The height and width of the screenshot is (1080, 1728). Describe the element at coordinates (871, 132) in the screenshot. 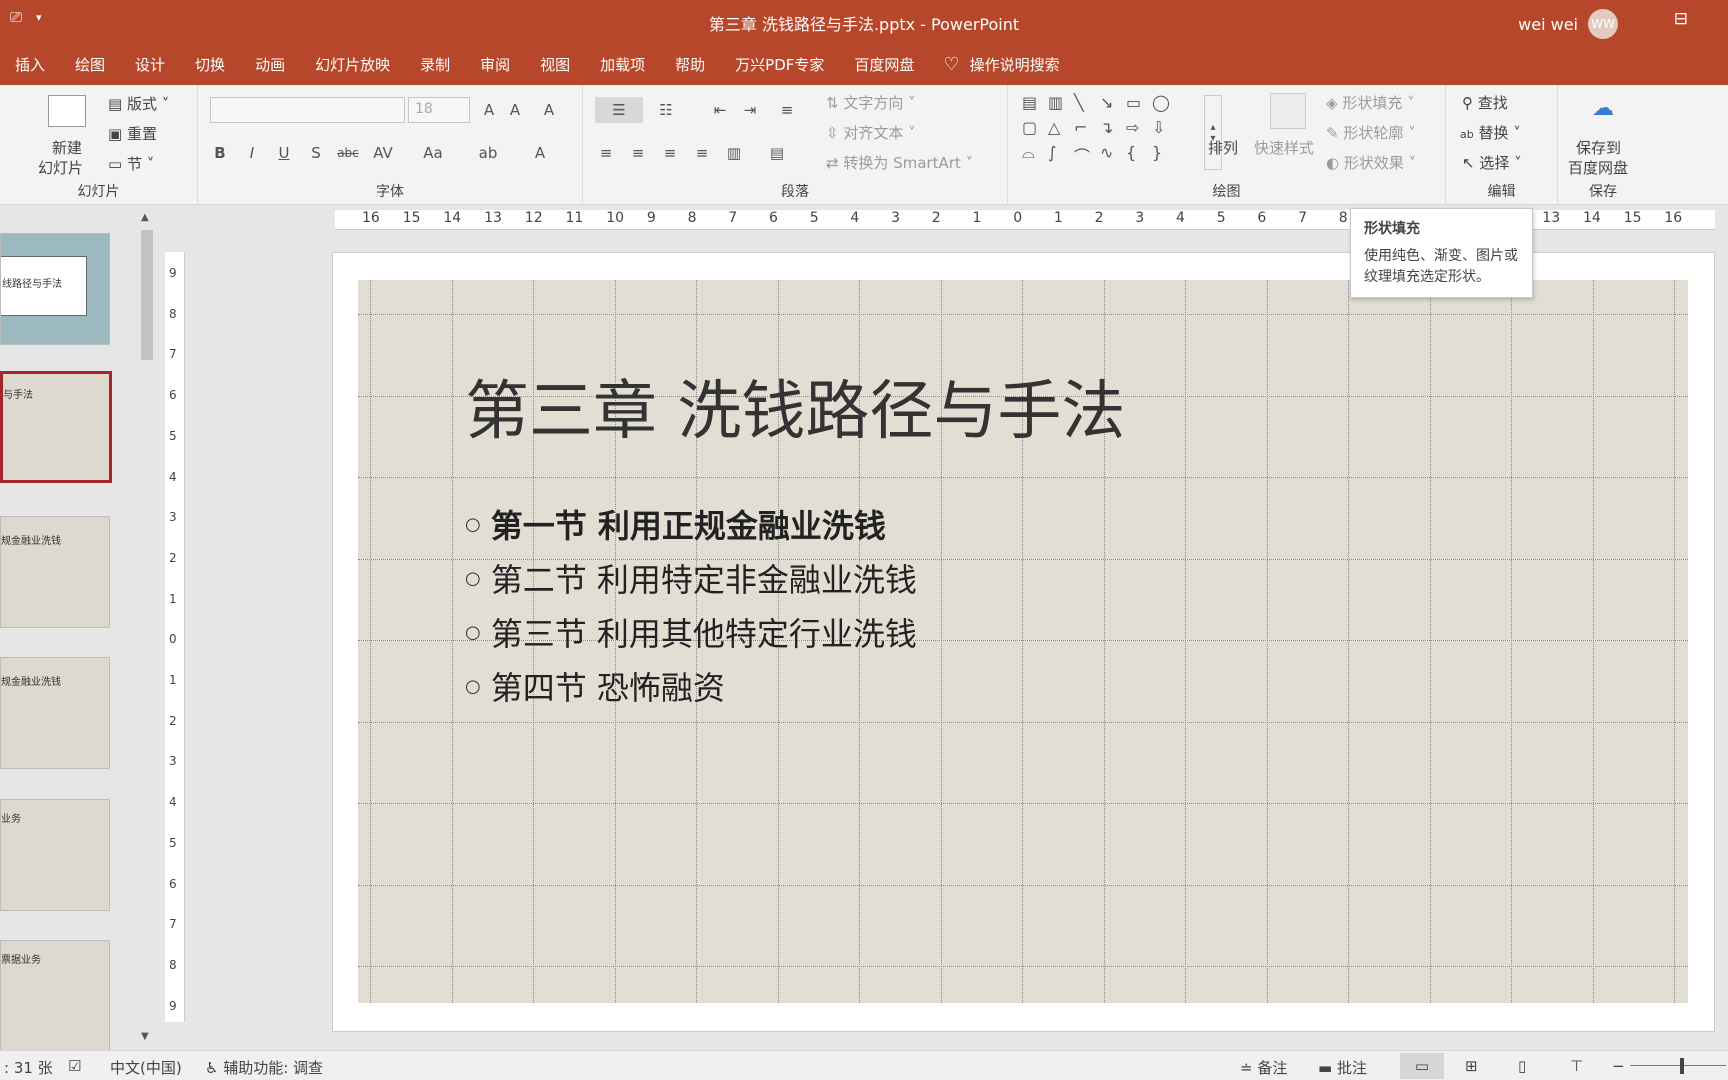

I see `align-text-button: ⇳ 对齐文本 ˅` at that location.